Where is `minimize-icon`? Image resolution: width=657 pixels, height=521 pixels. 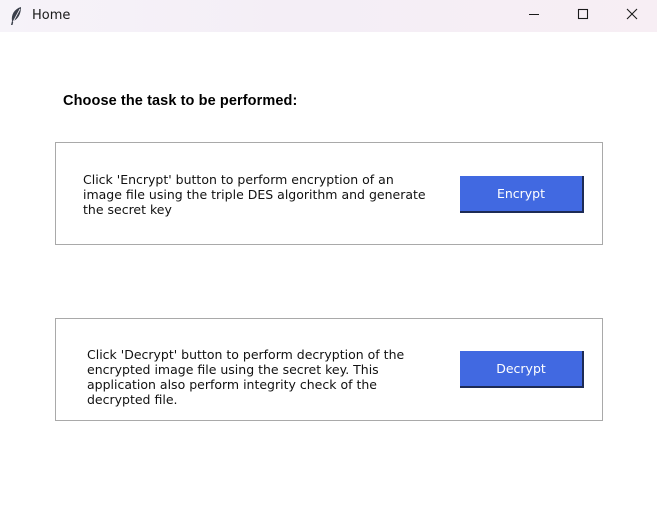 minimize-icon is located at coordinates (534, 16).